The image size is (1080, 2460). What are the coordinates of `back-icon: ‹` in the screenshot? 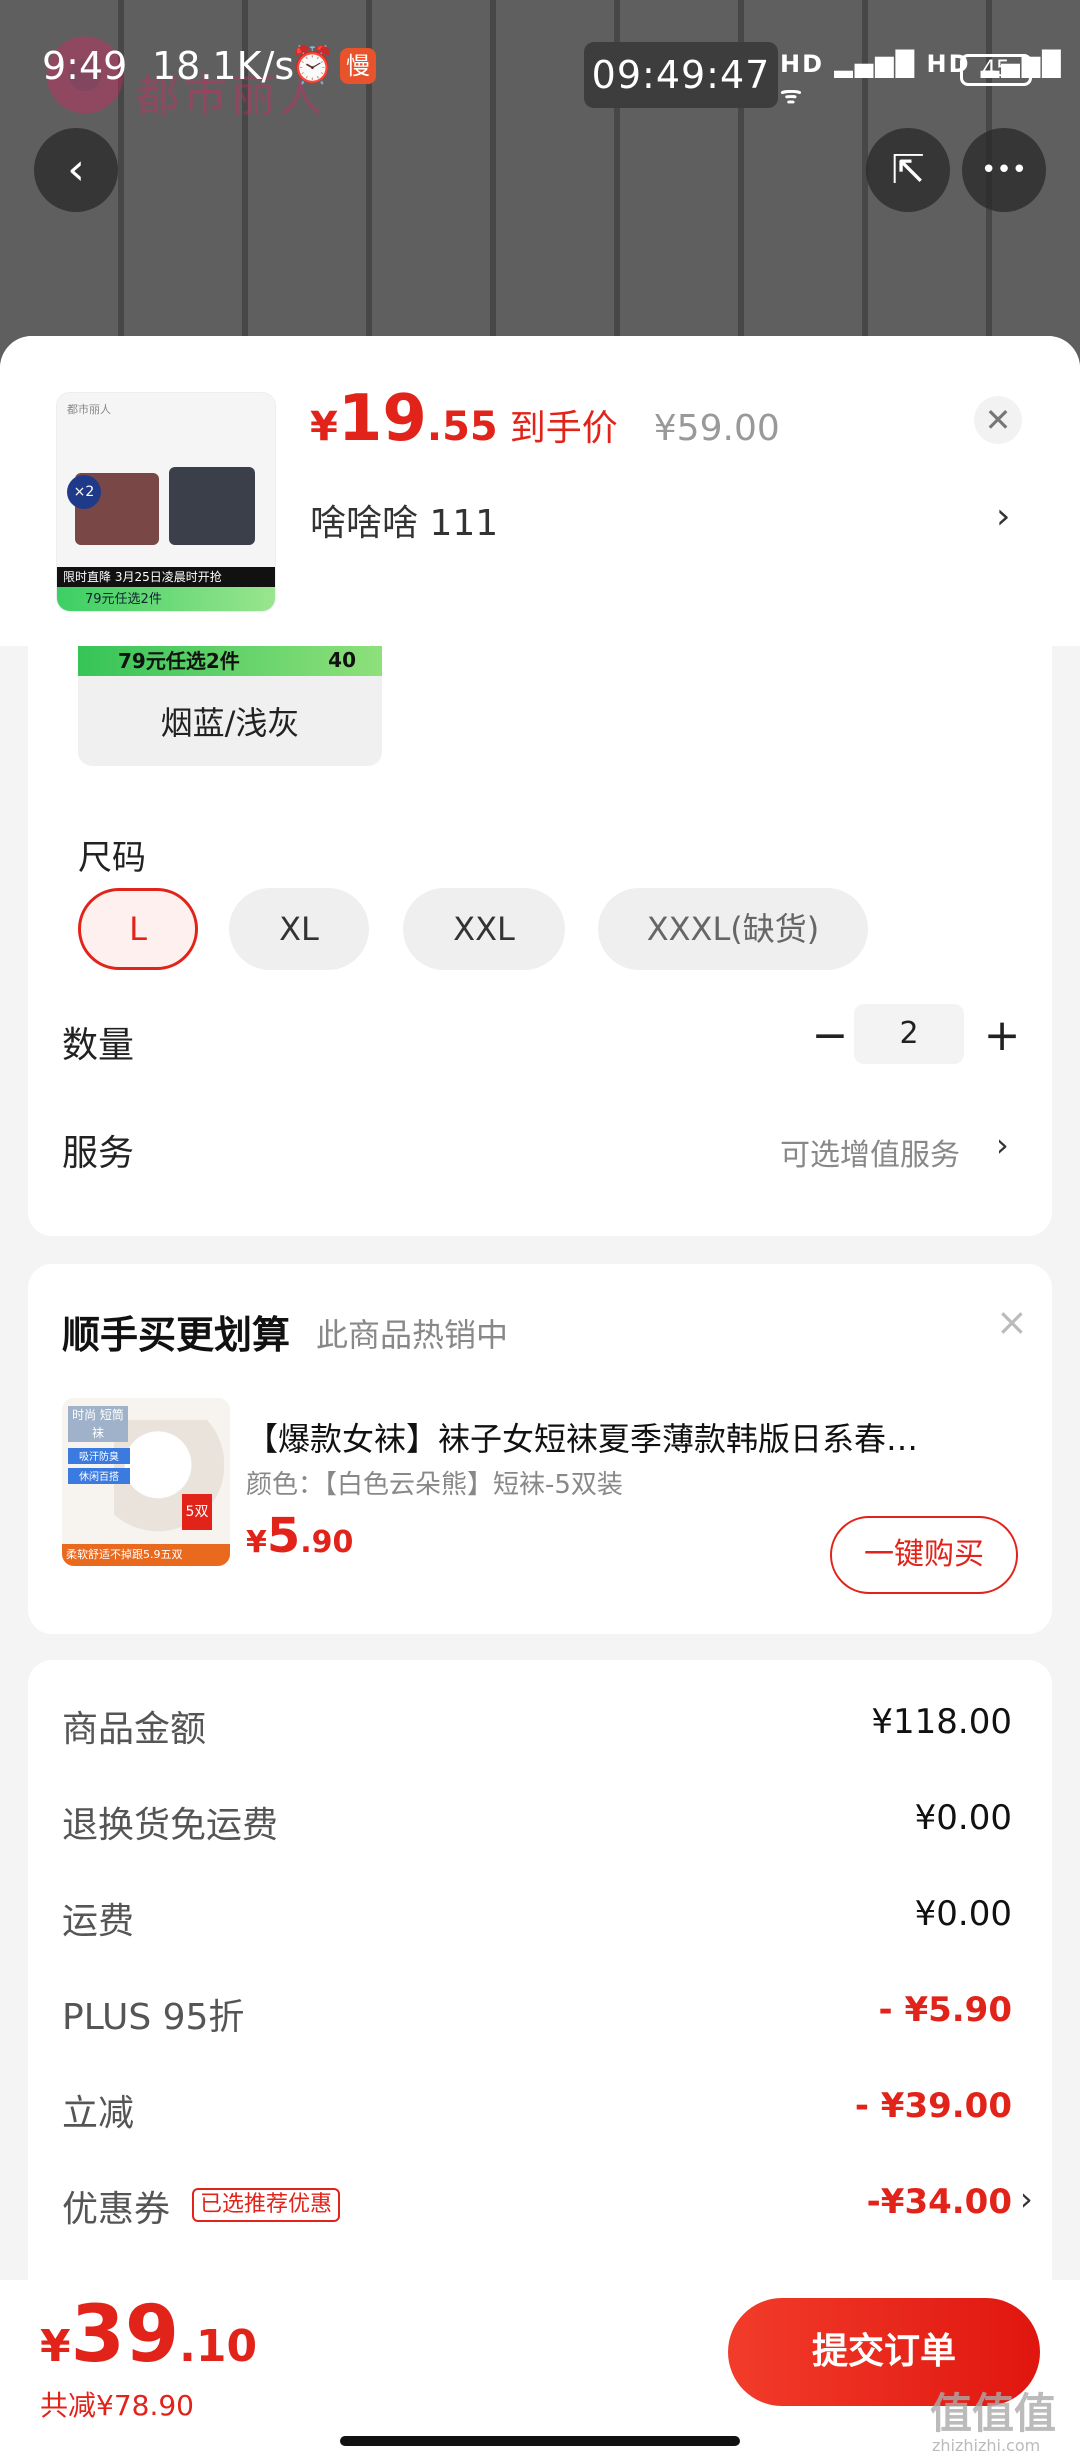 It's located at (76, 169).